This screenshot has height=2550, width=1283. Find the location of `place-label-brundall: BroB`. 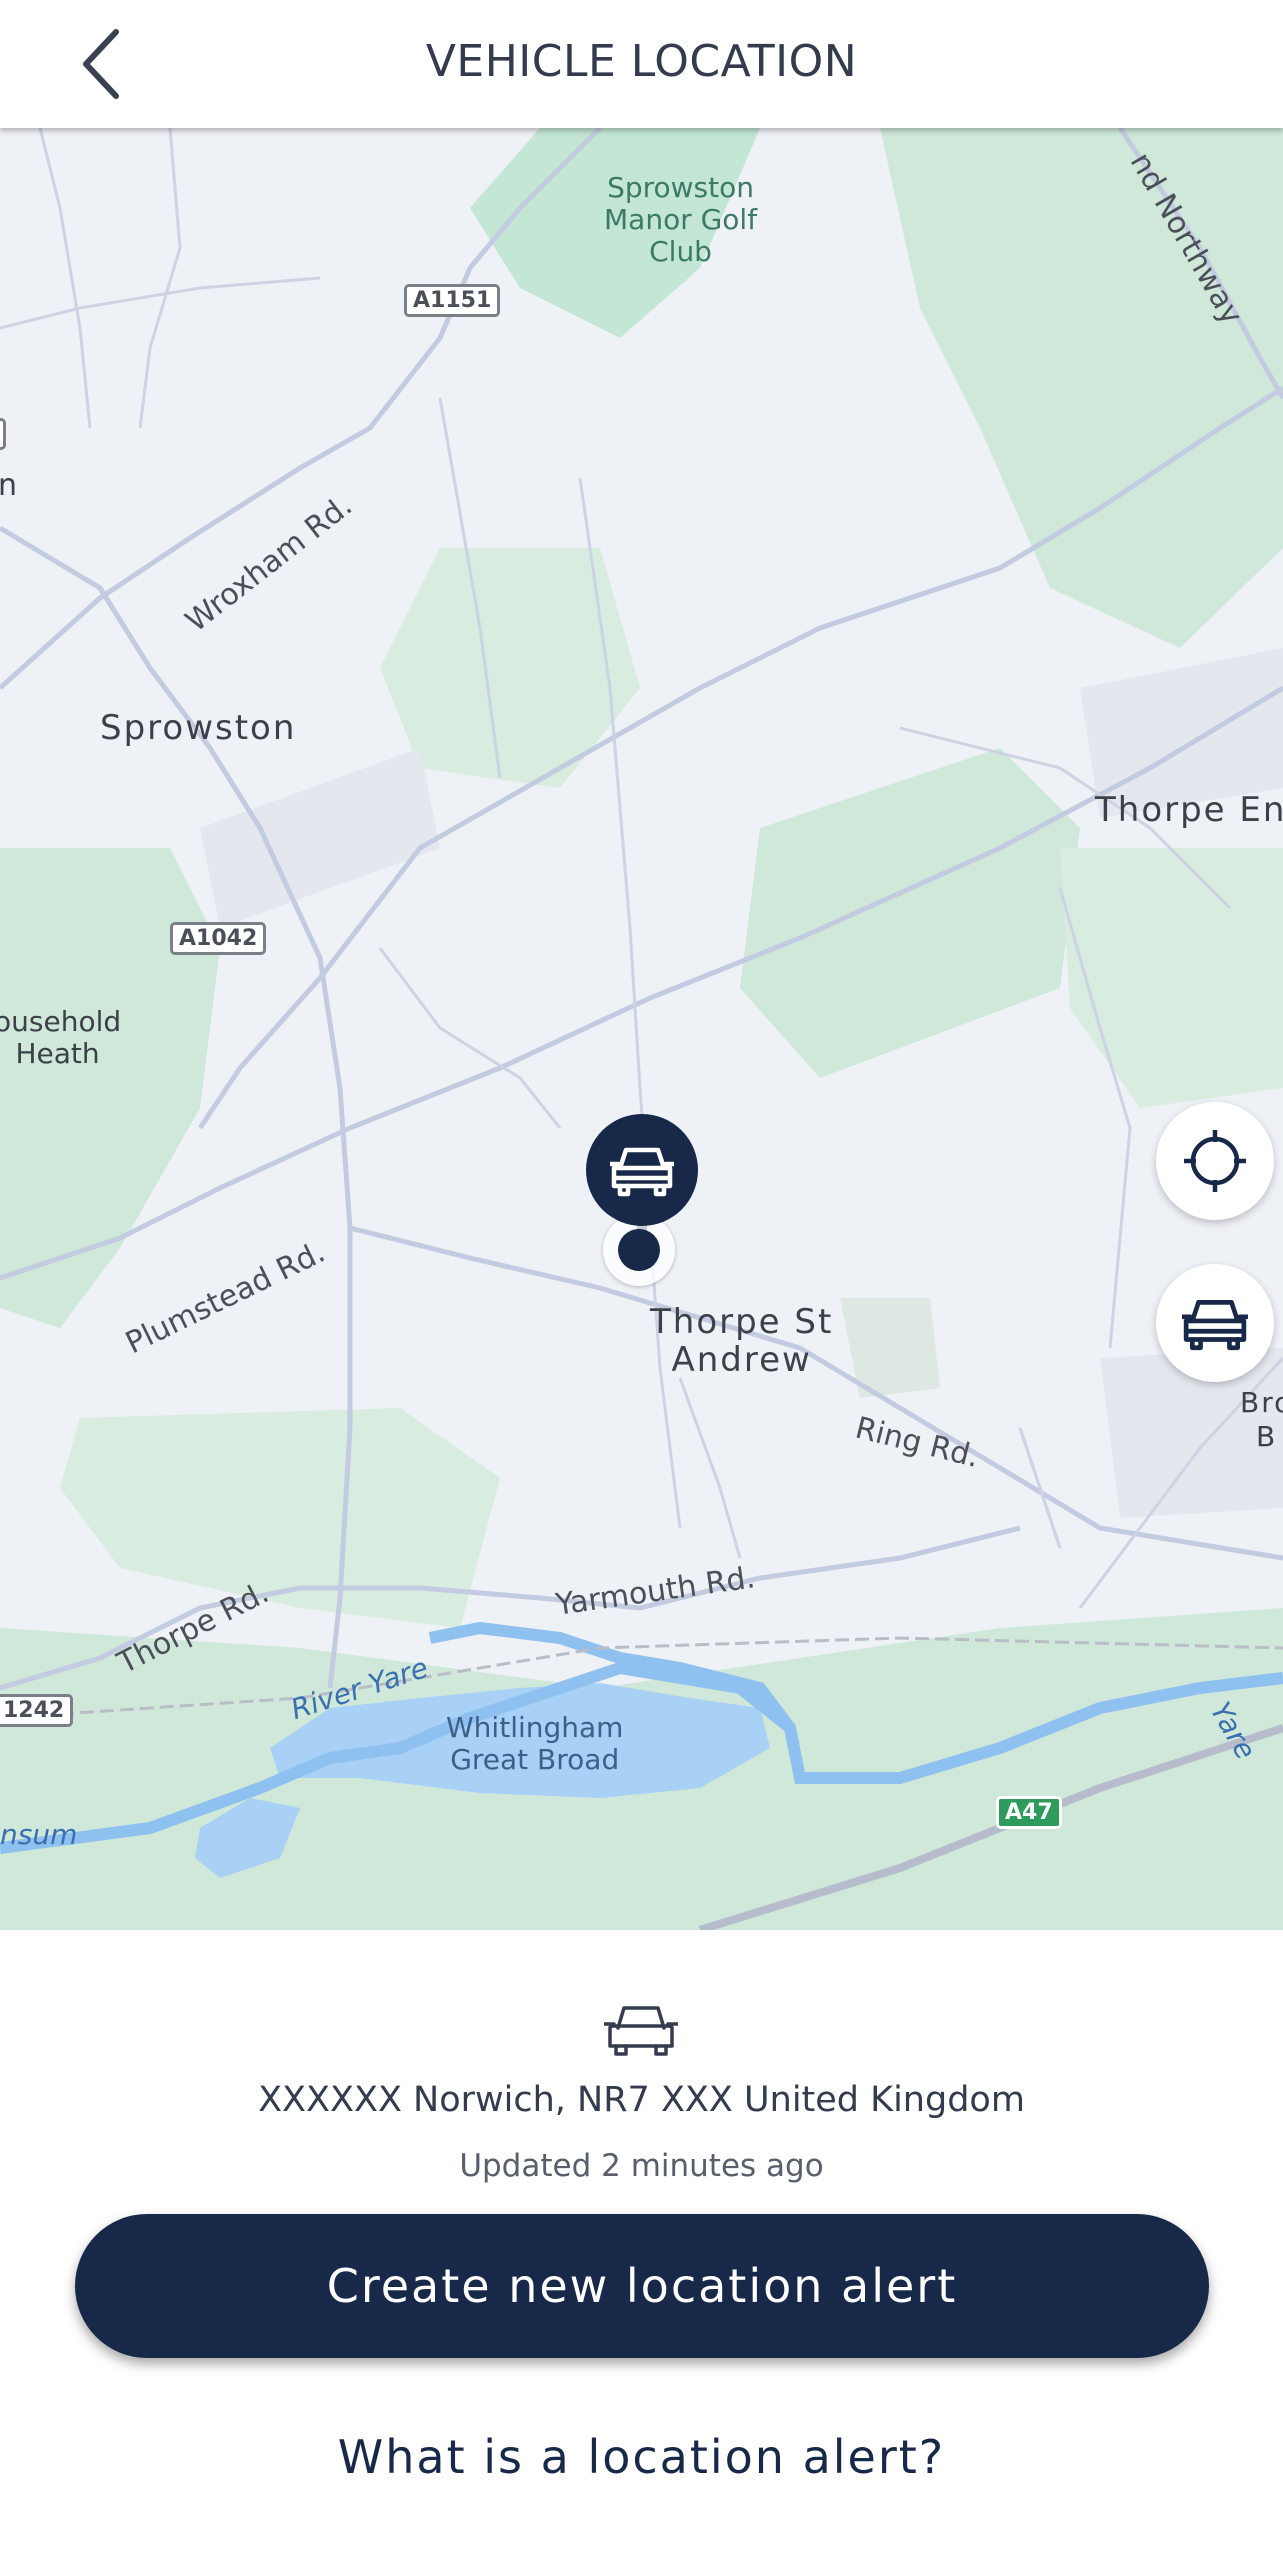

place-label-brundall: BroB is located at coordinates (1261, 1419).